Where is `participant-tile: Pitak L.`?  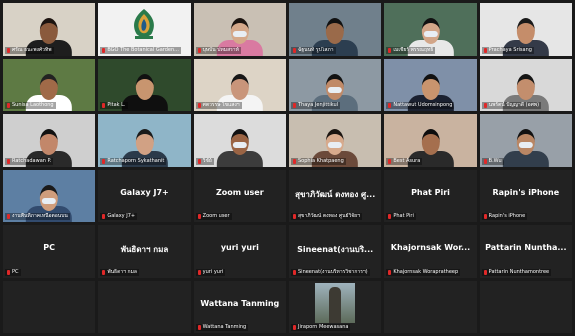
participant-tile: Pitak L. is located at coordinates (144, 84).